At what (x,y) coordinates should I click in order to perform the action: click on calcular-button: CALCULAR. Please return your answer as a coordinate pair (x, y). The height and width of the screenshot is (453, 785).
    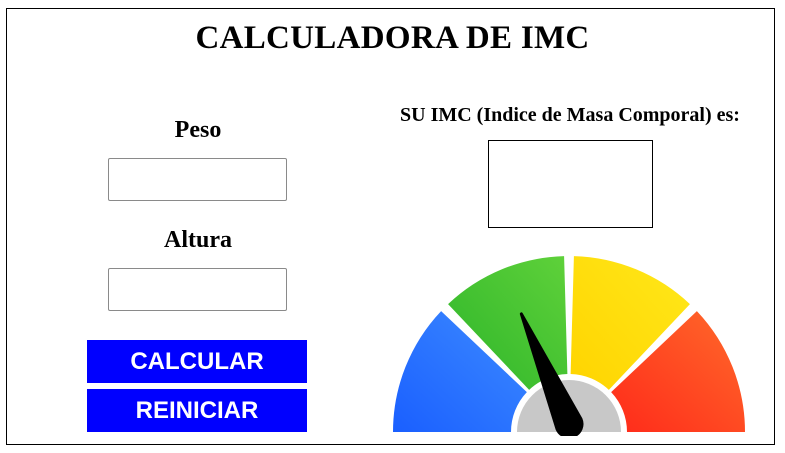
    Looking at the image, I should click on (197, 361).